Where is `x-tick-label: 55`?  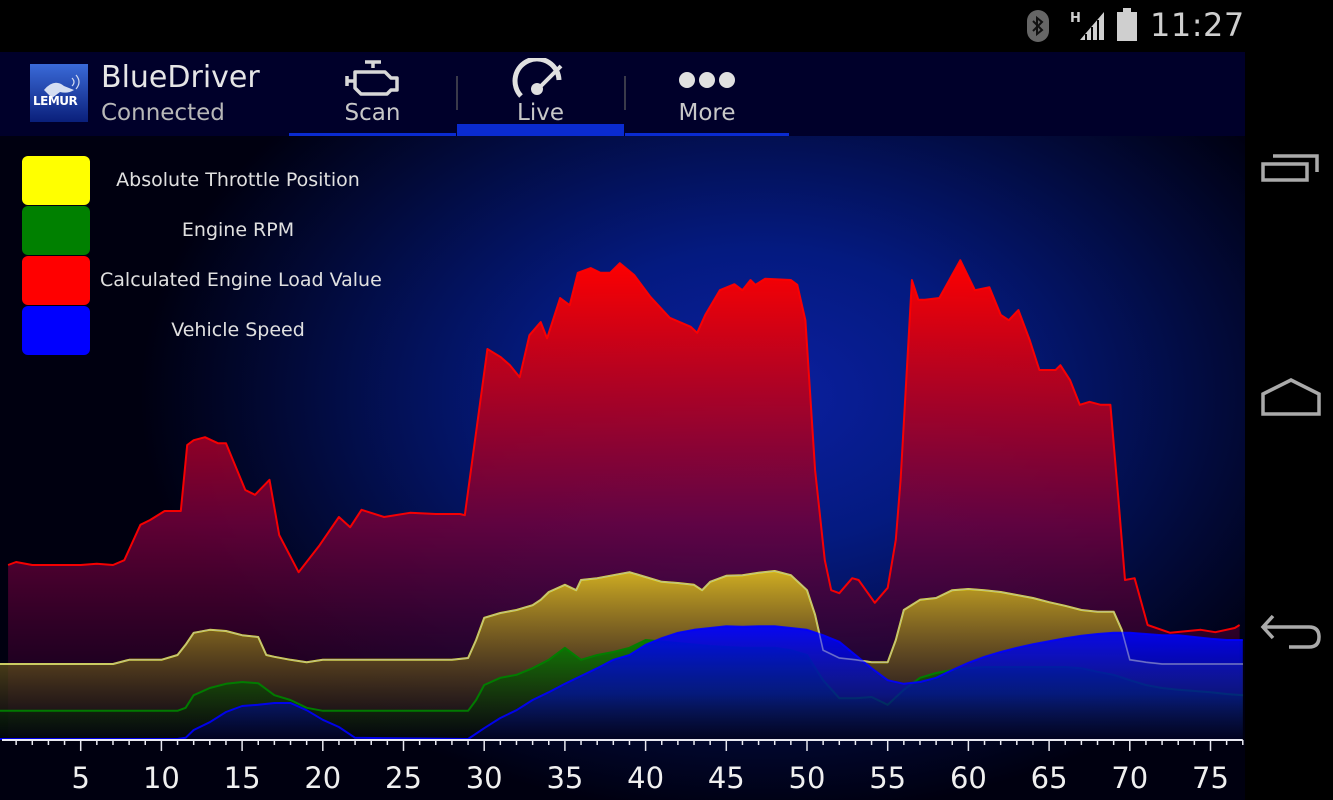 x-tick-label: 55 is located at coordinates (887, 778).